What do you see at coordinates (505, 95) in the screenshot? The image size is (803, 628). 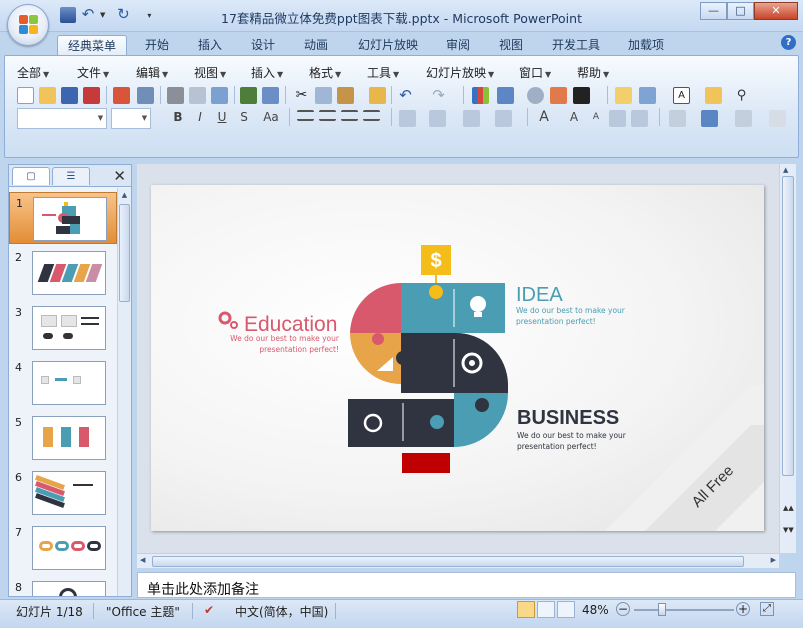 I see `table-icon` at bounding box center [505, 95].